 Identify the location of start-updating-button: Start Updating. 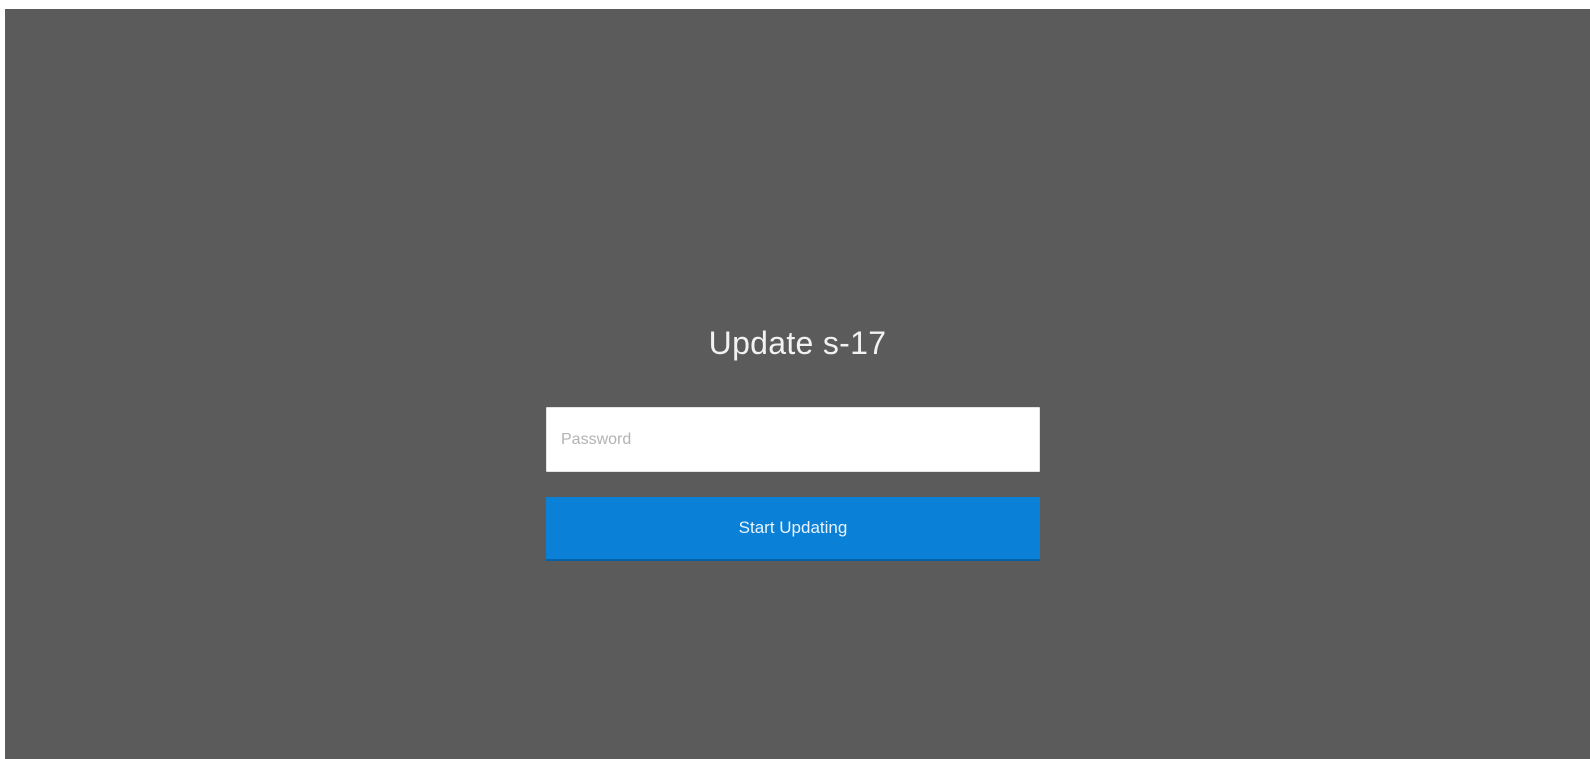
(793, 529).